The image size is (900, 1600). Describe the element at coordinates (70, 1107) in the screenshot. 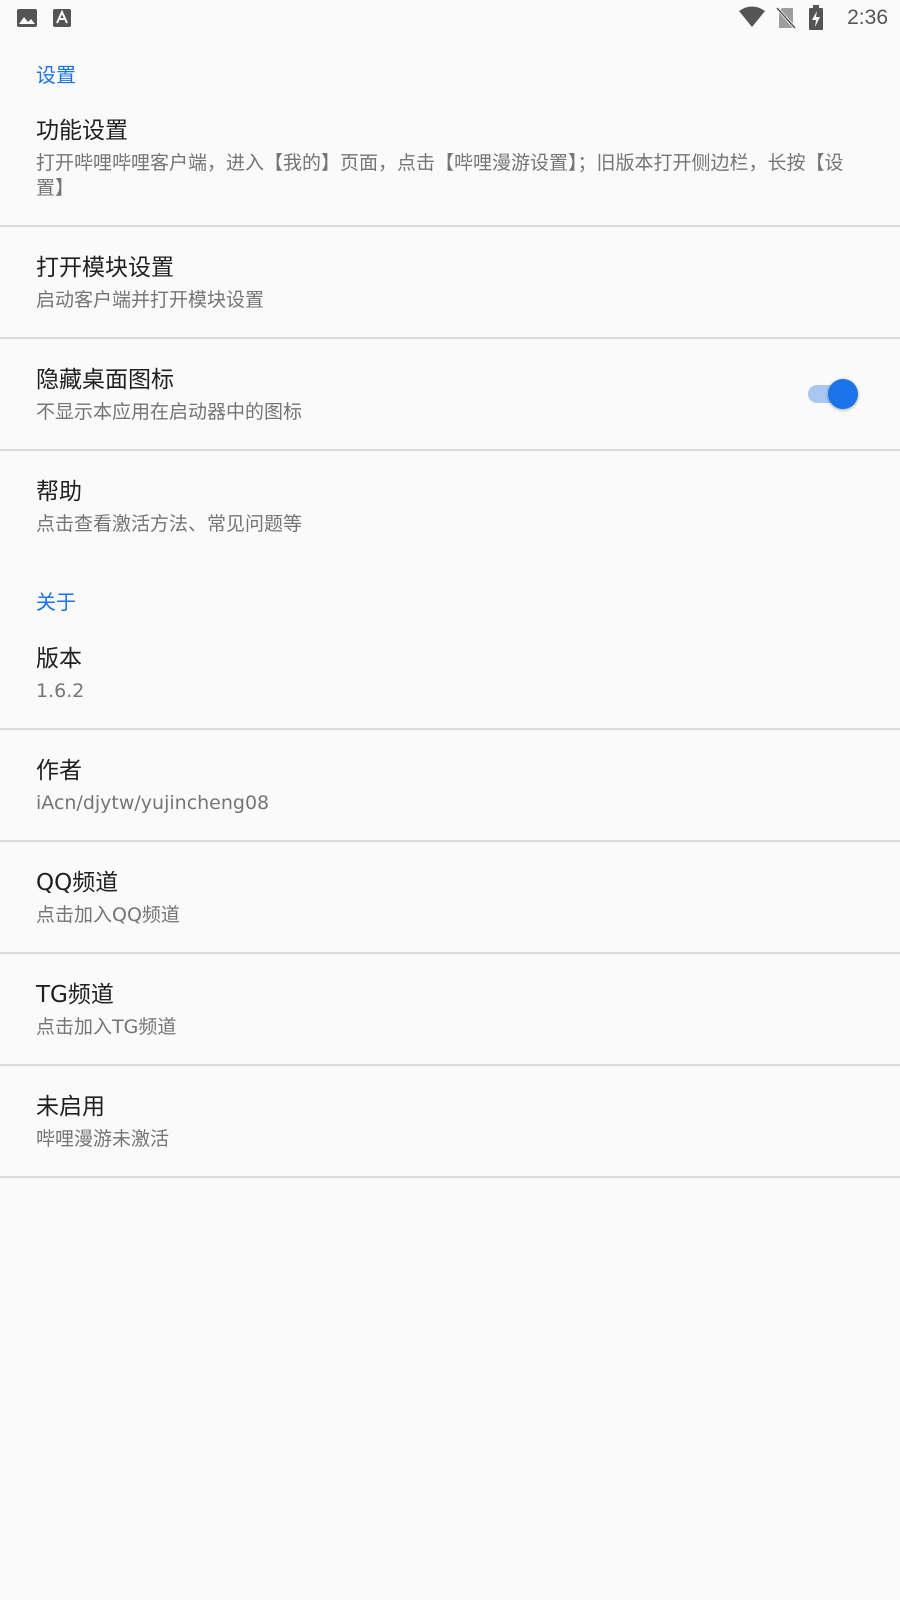

I see `pref-title: 未启用` at that location.